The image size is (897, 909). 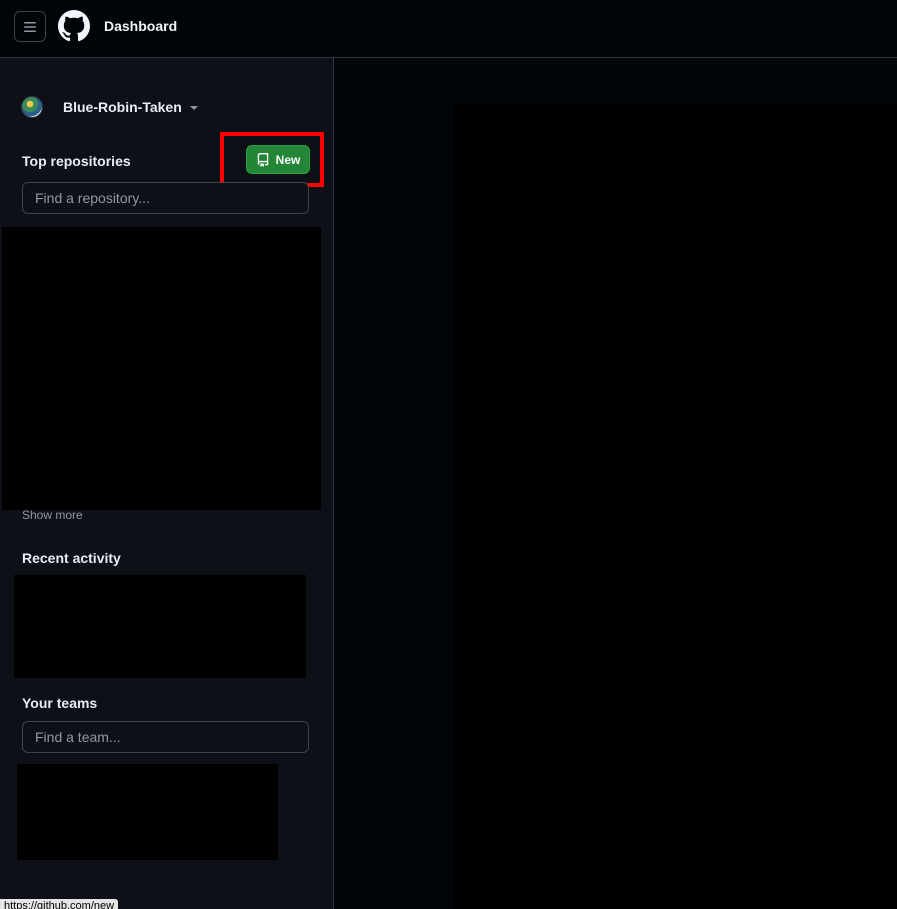 I want to click on hamburger-icon, so click(x=30, y=26).